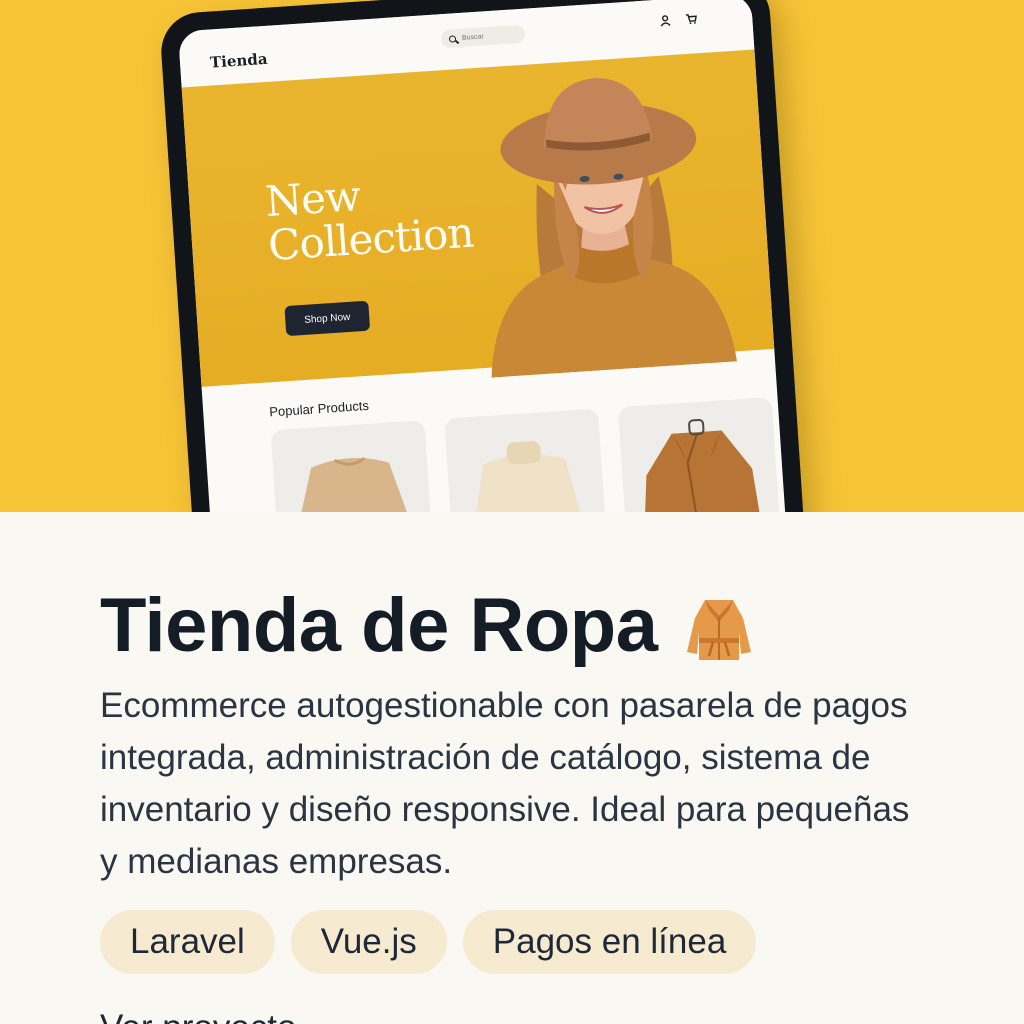 This screenshot has width=1024, height=1024. I want to click on title-row: Tienda de Ropa, so click(428, 625).